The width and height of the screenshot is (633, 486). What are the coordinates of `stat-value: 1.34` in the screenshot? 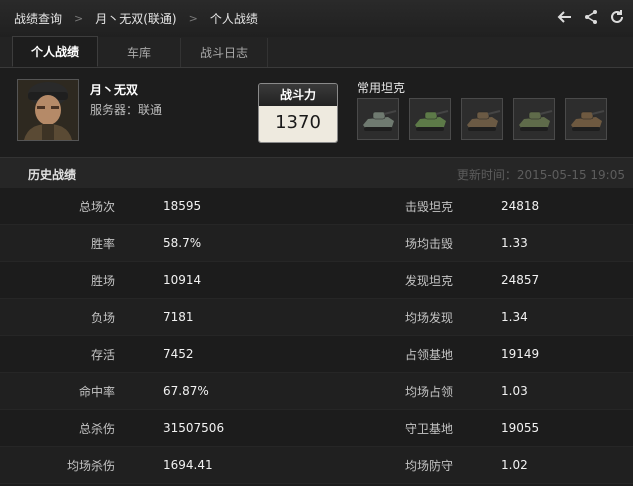 It's located at (514, 317).